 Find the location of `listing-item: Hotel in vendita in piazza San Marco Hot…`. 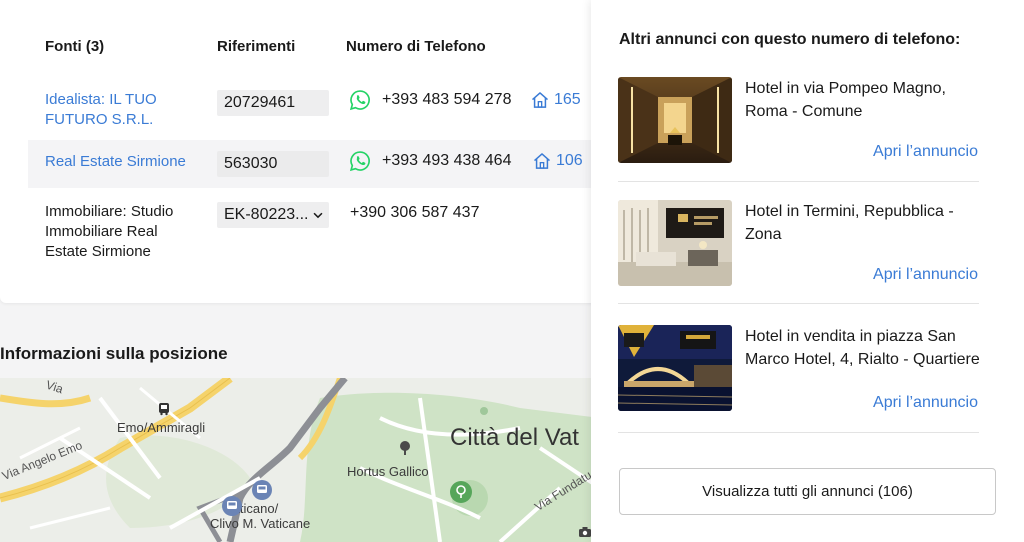

listing-item: Hotel in vendita in piazza San Marco Hot… is located at coordinates (799, 375).